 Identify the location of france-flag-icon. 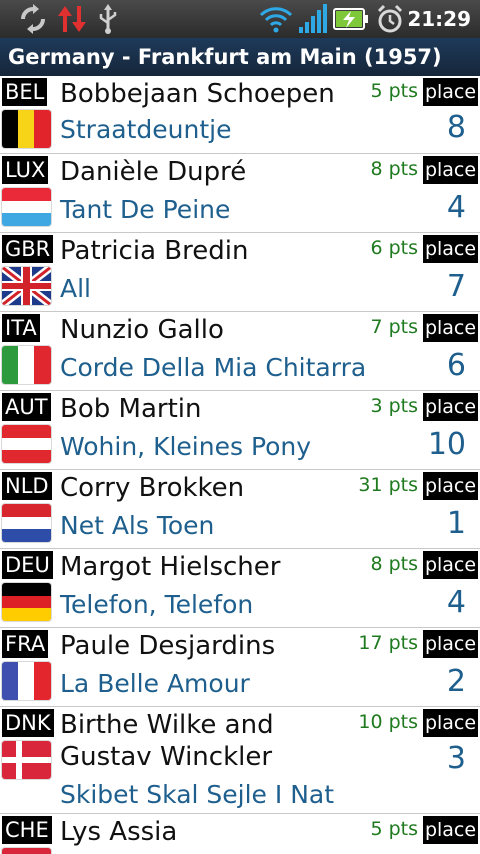
(26, 681).